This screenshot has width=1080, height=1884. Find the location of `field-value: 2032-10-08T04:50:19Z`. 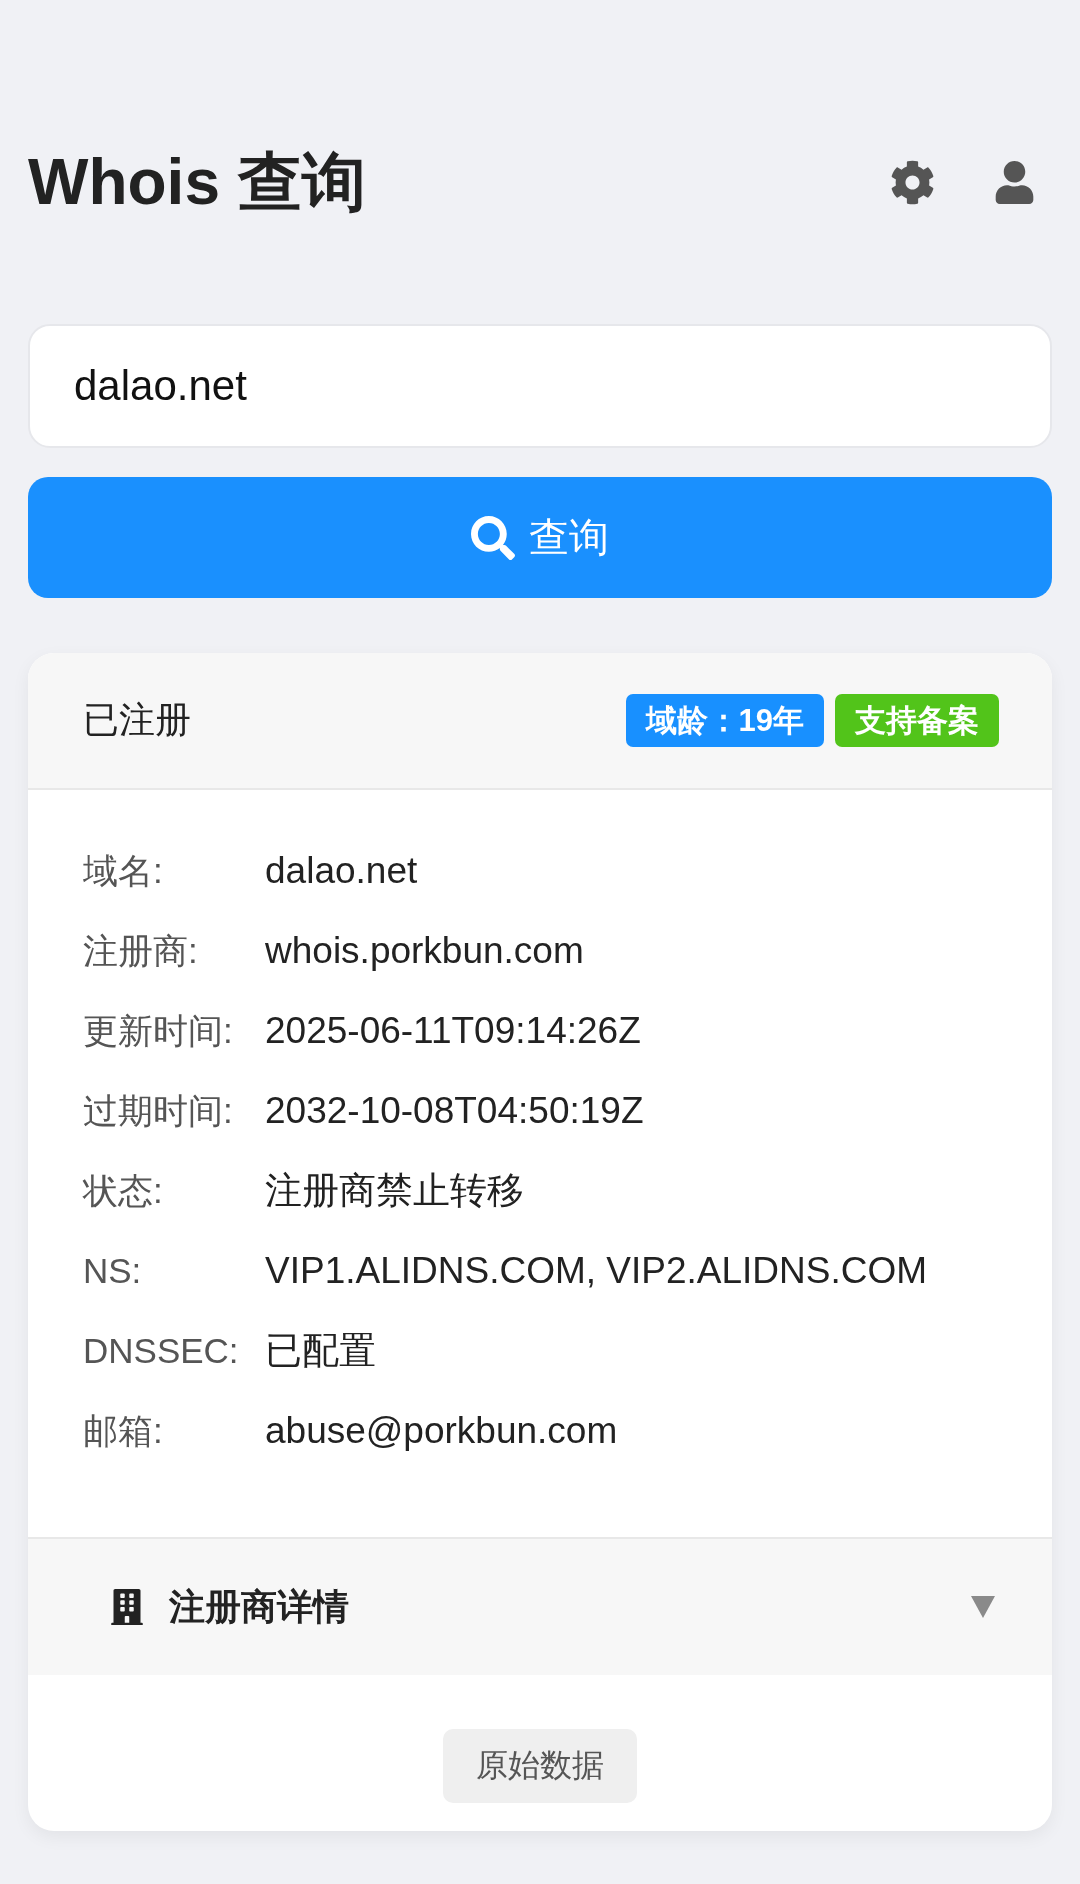

field-value: 2032-10-08T04:50:19Z is located at coordinates (454, 1111).